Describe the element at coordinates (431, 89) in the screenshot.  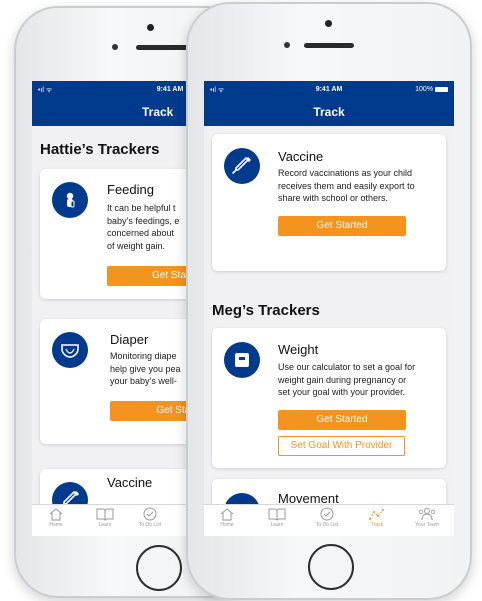
I see `battery-status: 100%` at that location.